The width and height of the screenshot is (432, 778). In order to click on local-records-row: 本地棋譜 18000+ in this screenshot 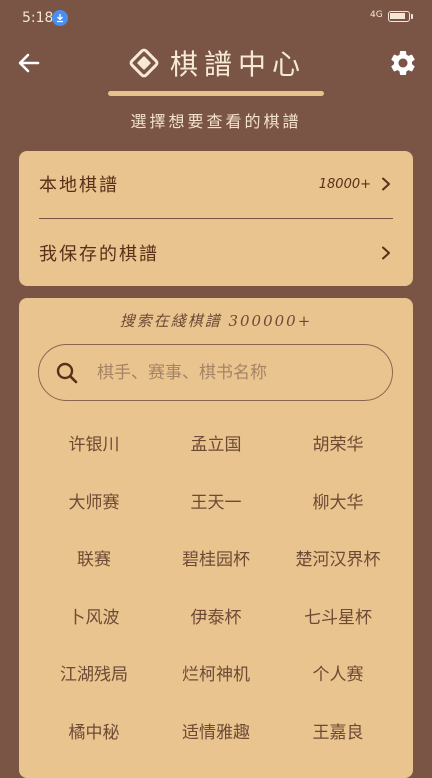, I will do `click(216, 184)`.